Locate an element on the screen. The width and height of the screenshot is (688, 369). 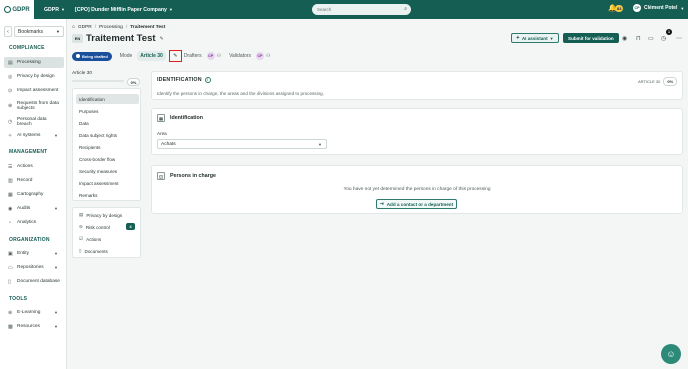
logo-text: GDPR is located at coordinates (21, 9).